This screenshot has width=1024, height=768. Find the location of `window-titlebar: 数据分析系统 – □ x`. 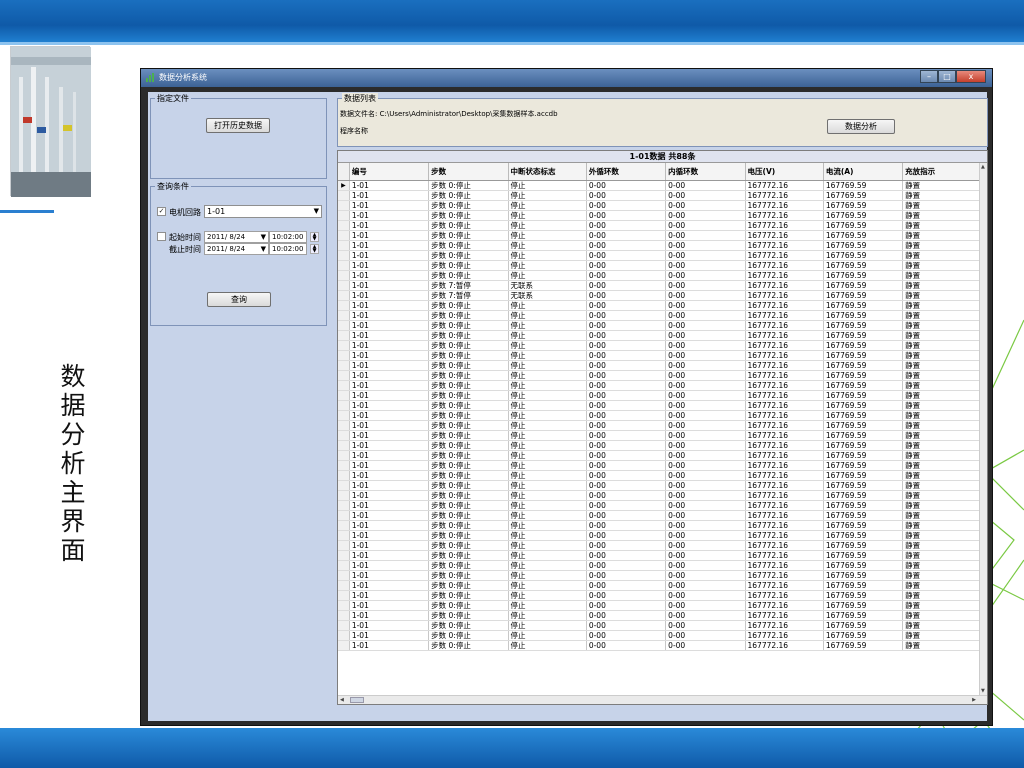

window-titlebar: 数据分析系统 – □ x is located at coordinates (566, 78).